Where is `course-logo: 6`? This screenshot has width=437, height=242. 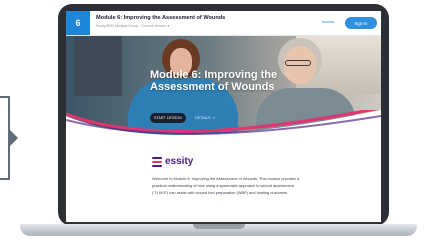 course-logo: 6 is located at coordinates (78, 23).